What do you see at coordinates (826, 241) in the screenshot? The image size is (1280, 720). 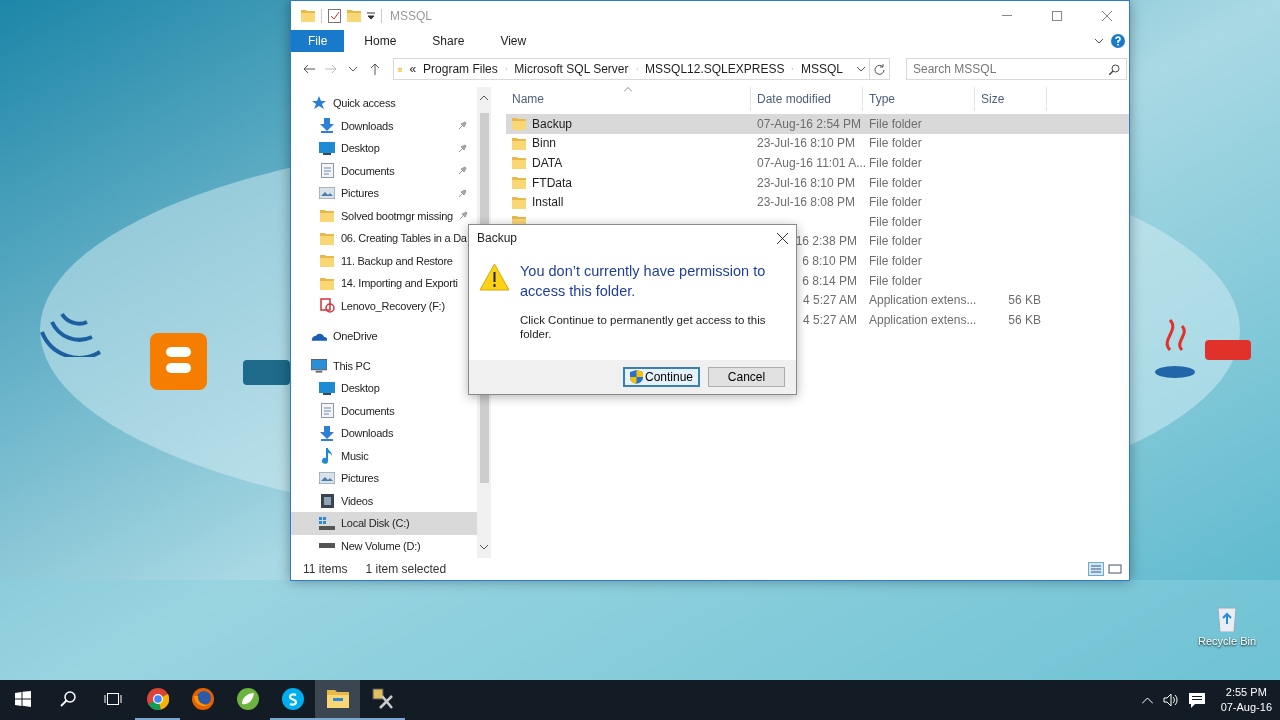 I see `table-cell-text: 16 2:38 PM` at bounding box center [826, 241].